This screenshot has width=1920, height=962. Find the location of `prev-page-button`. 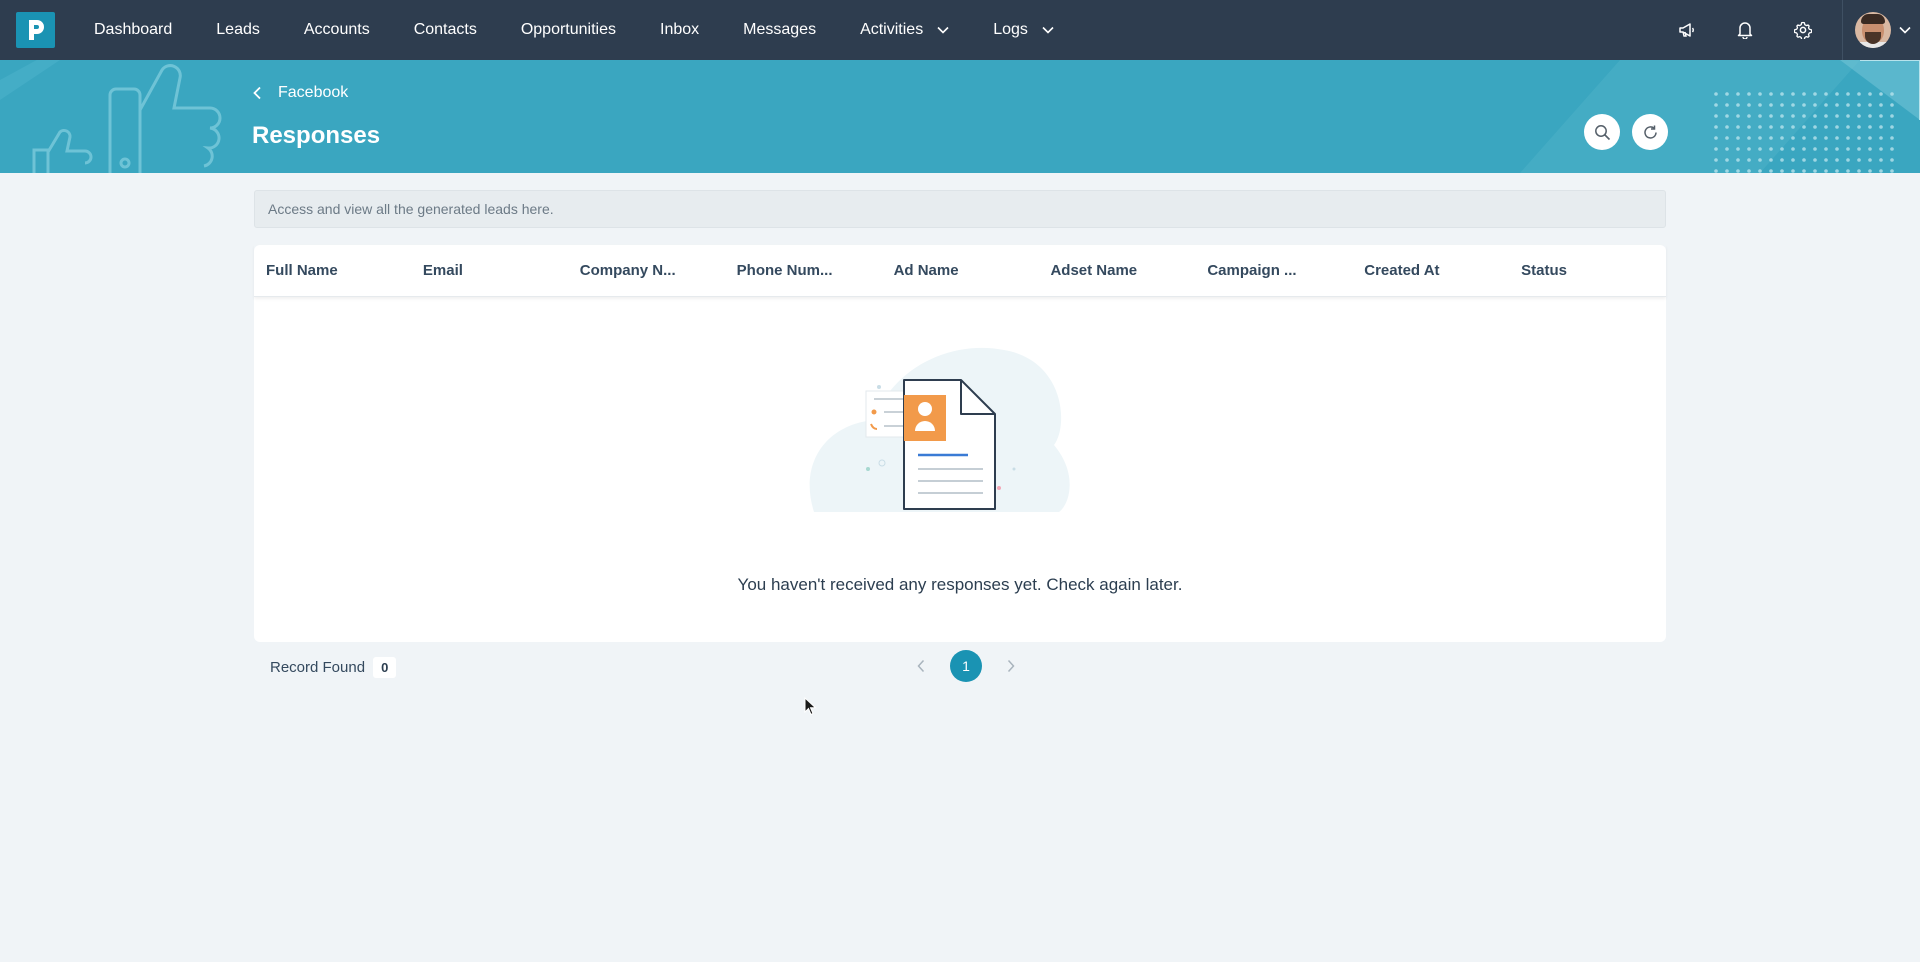

prev-page-button is located at coordinates (921, 666).